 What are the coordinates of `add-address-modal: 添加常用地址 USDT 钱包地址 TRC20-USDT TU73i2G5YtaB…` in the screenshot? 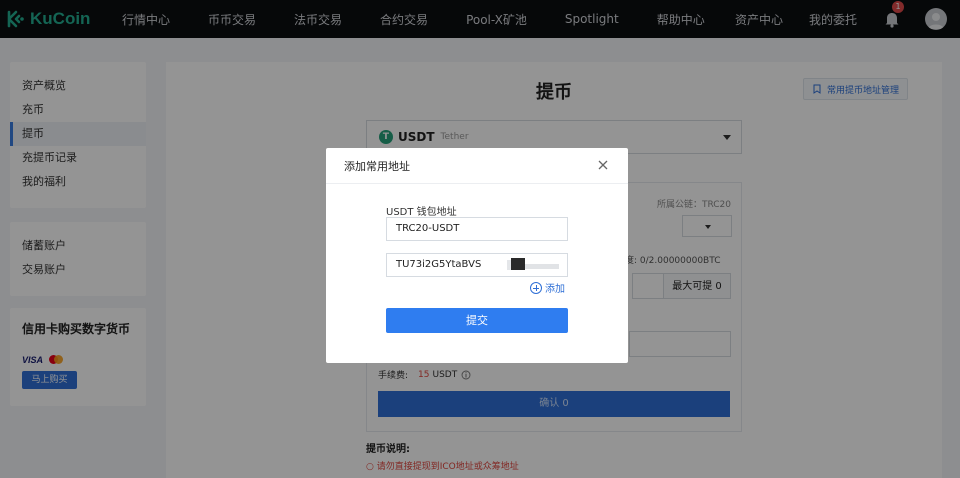 It's located at (477, 255).